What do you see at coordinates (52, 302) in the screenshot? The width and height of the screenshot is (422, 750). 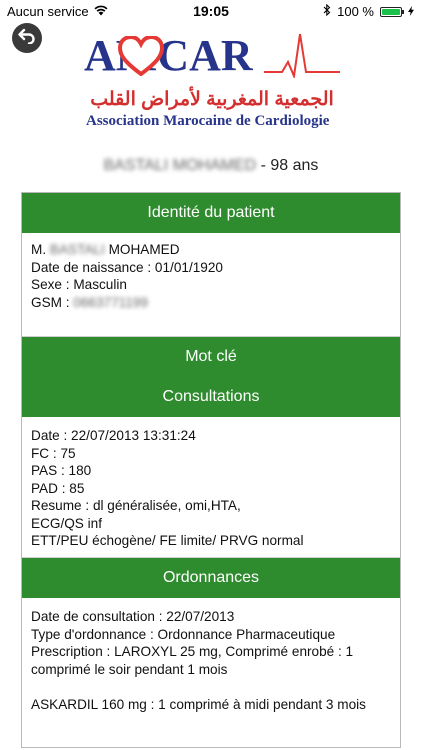 I see `identity-gsm-label: GSM :` at bounding box center [52, 302].